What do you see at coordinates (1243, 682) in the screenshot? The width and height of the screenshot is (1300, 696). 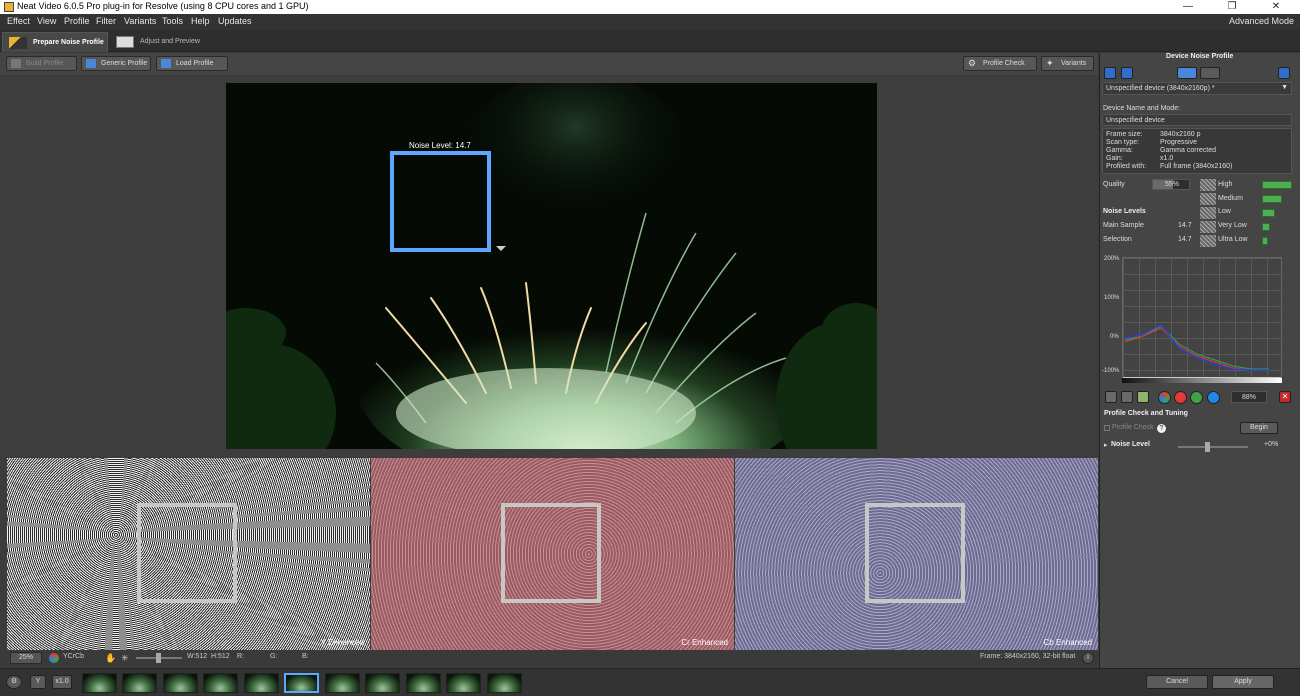 I see `apply-button: Apply` at bounding box center [1243, 682].